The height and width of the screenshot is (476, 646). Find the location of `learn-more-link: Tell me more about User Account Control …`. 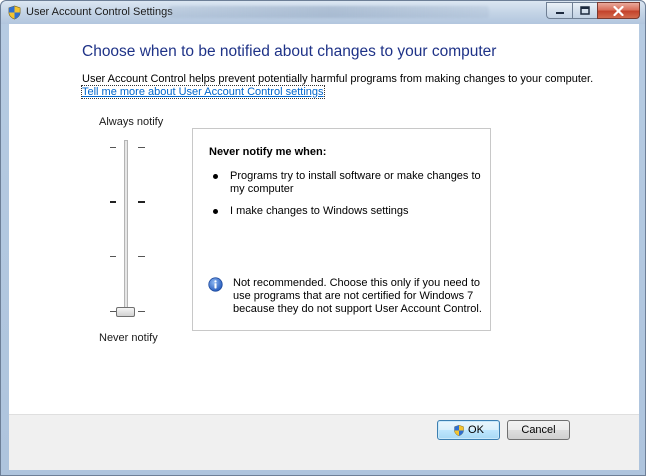

learn-more-link: Tell me more about User Account Control … is located at coordinates (203, 92).